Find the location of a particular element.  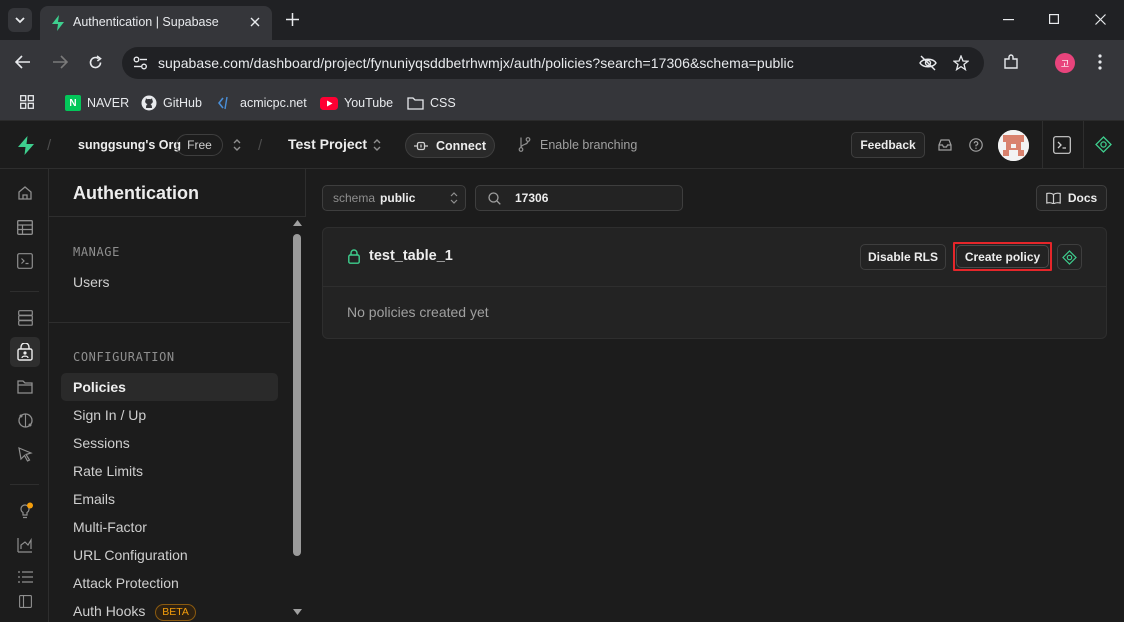

menu-item-sessions: Sessions is located at coordinates (169, 443).